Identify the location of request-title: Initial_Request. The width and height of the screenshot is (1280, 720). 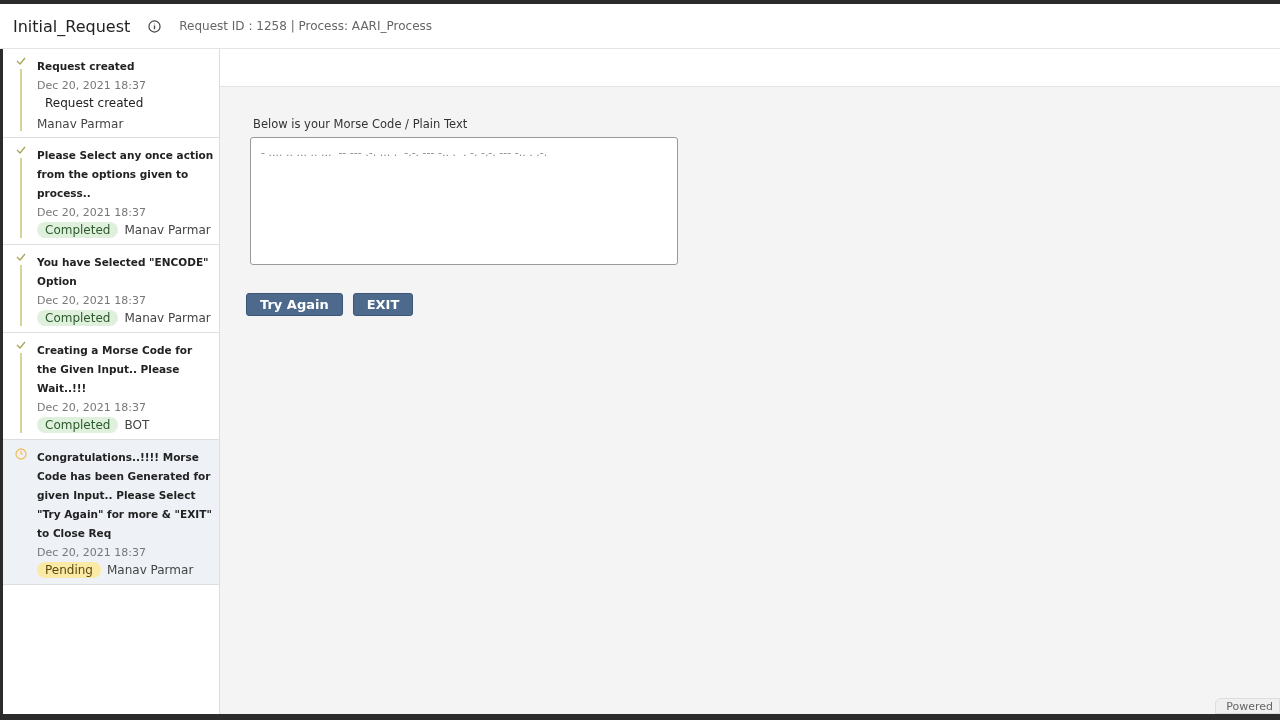
(72, 26).